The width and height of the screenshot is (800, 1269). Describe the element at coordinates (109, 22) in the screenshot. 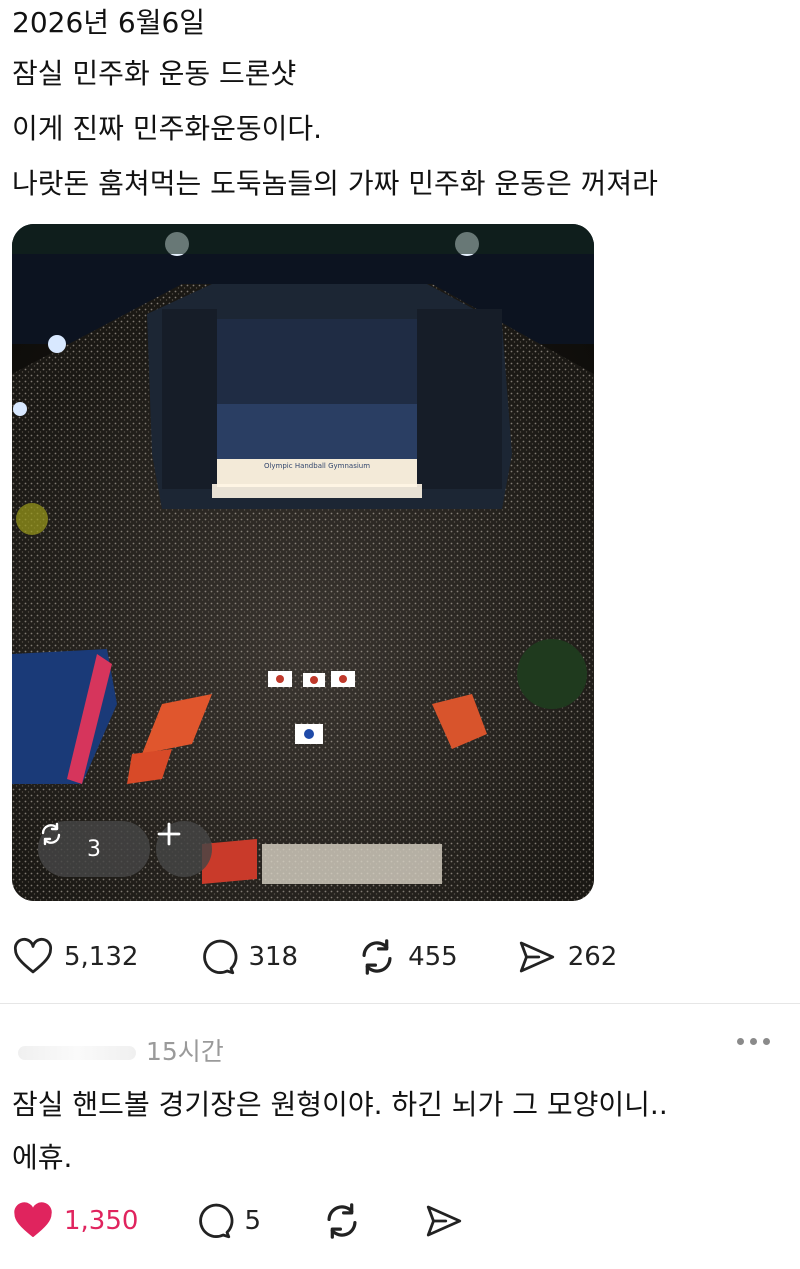

I see `post-line-date: 2026년 6월6일` at that location.